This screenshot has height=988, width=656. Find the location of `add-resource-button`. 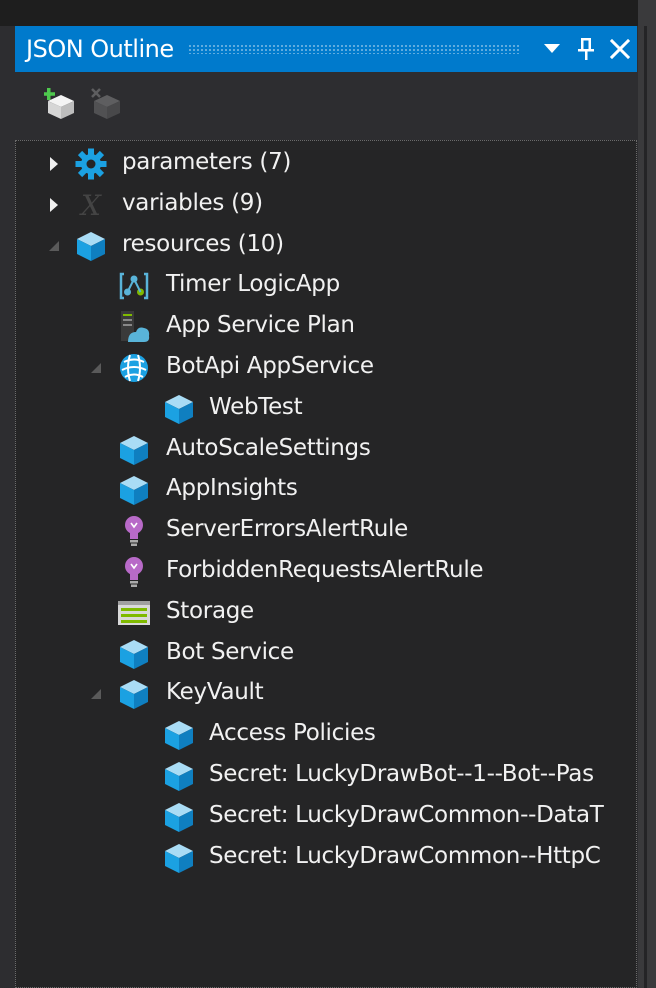

add-resource-button is located at coordinates (61, 104).